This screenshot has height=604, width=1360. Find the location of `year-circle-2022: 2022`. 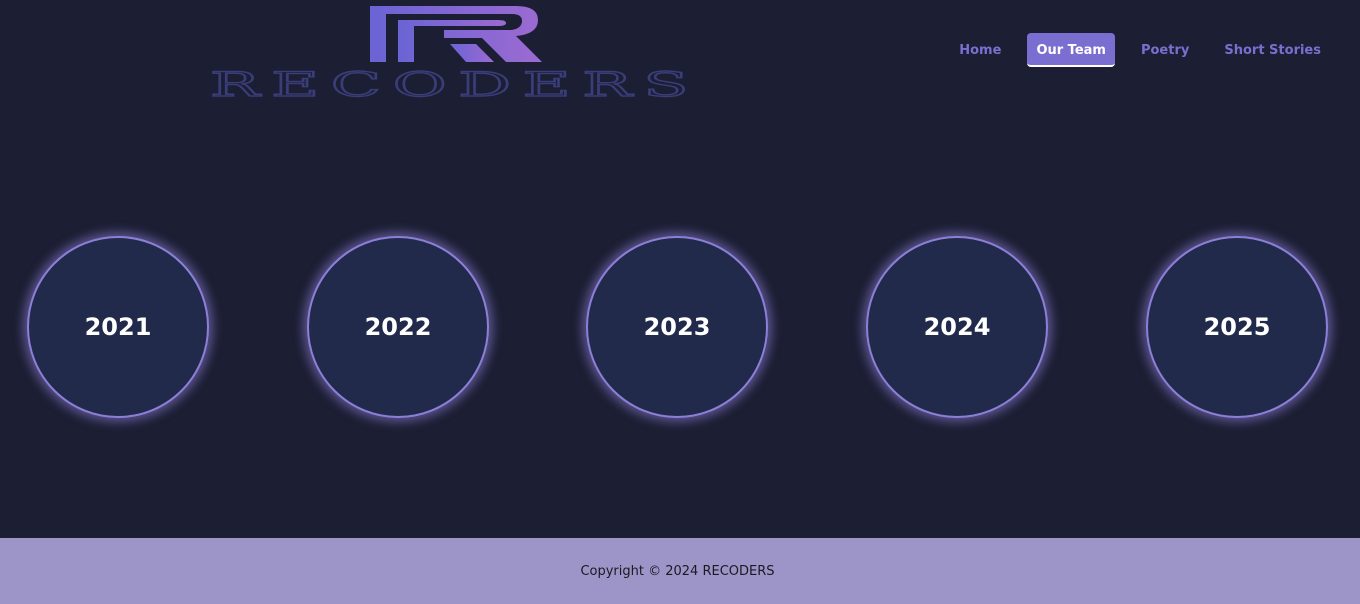

year-circle-2022: 2022 is located at coordinates (398, 327).